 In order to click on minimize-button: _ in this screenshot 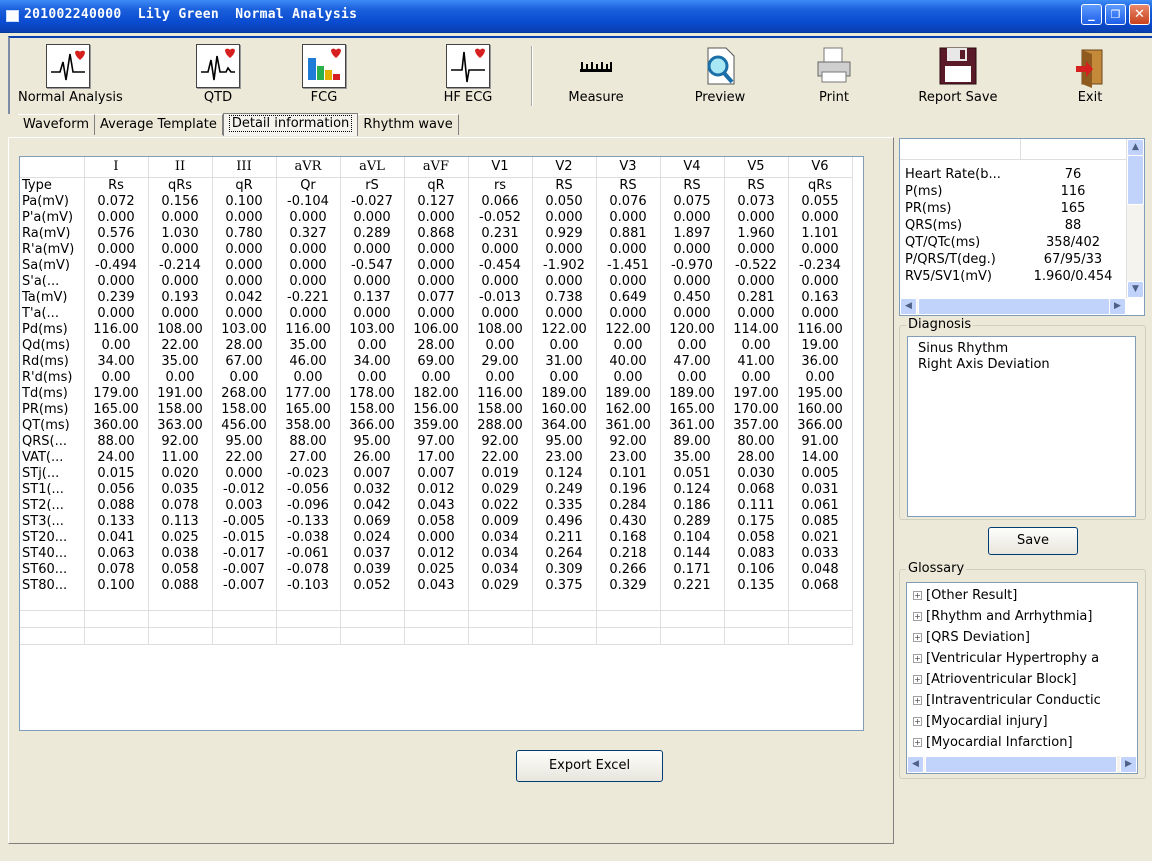, I will do `click(1091, 14)`.